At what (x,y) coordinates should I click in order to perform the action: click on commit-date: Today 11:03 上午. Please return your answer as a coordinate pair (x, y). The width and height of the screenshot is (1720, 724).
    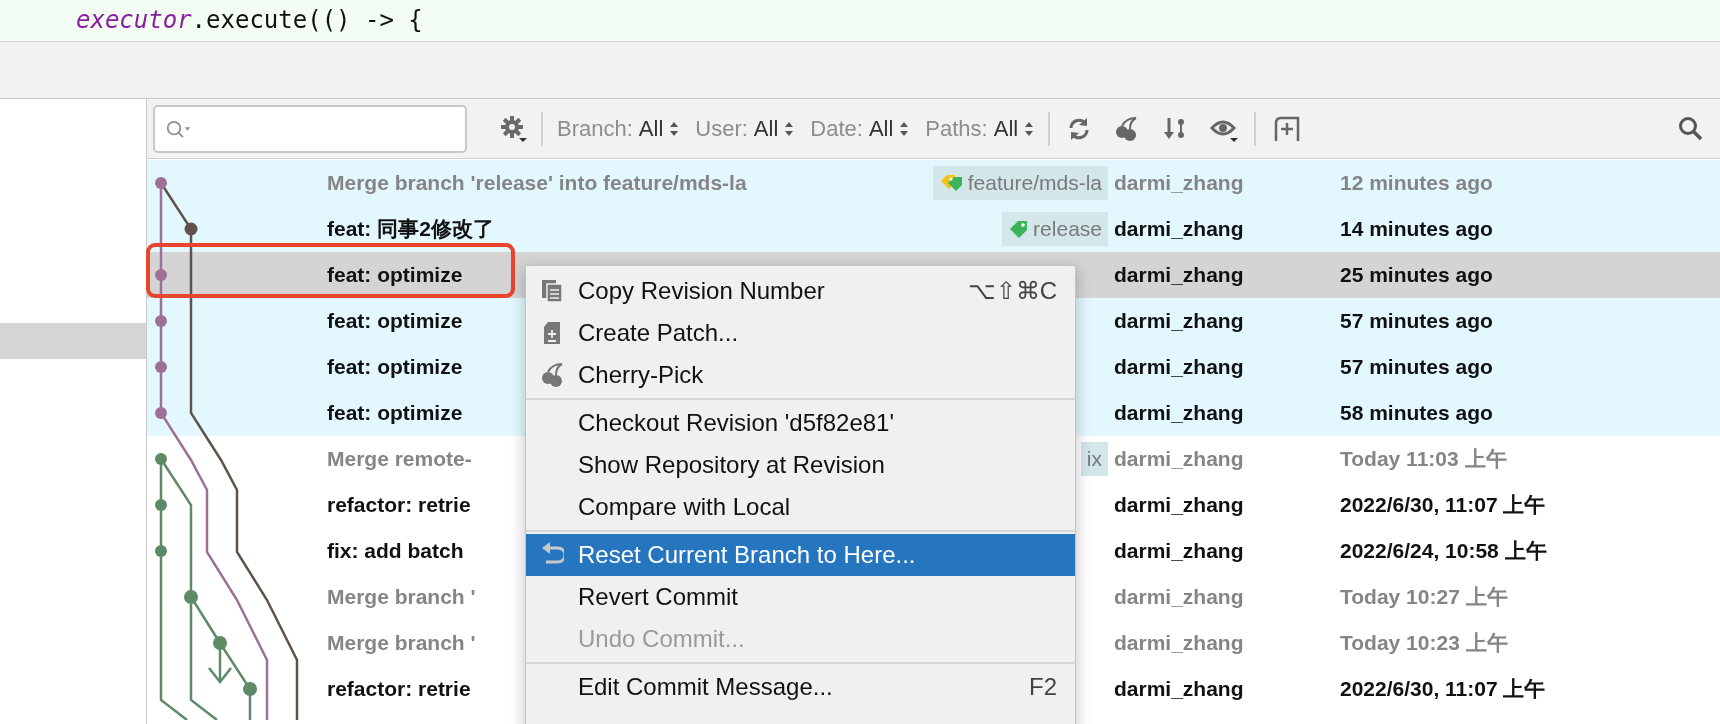
    Looking at the image, I should click on (1423, 459).